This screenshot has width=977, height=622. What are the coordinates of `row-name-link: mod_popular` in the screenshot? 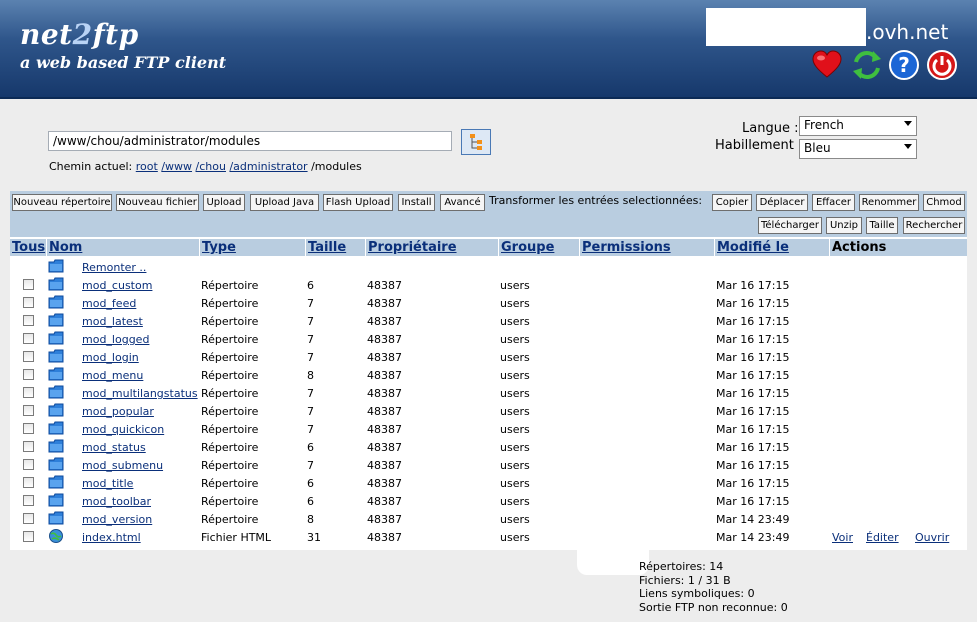 It's located at (118, 411).